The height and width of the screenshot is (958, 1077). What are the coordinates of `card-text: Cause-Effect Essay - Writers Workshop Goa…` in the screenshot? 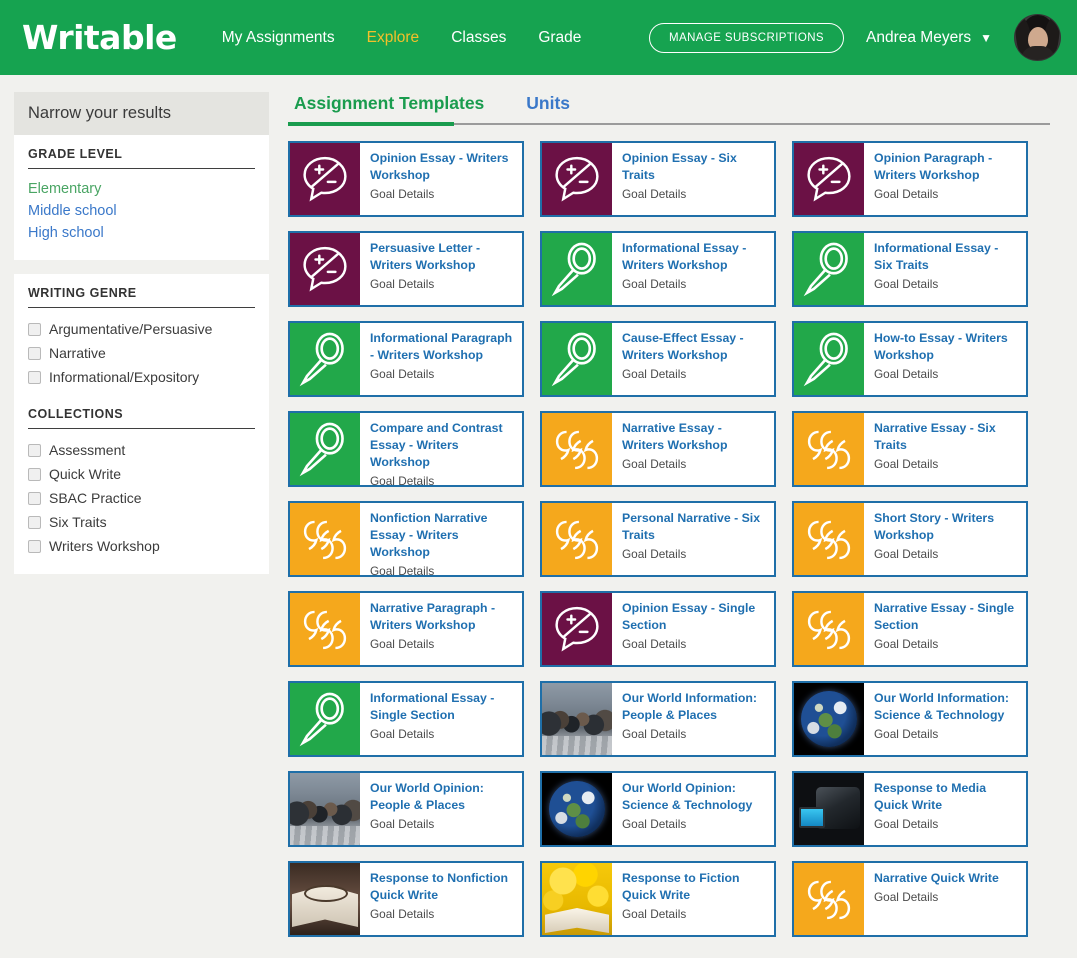 It's located at (693, 359).